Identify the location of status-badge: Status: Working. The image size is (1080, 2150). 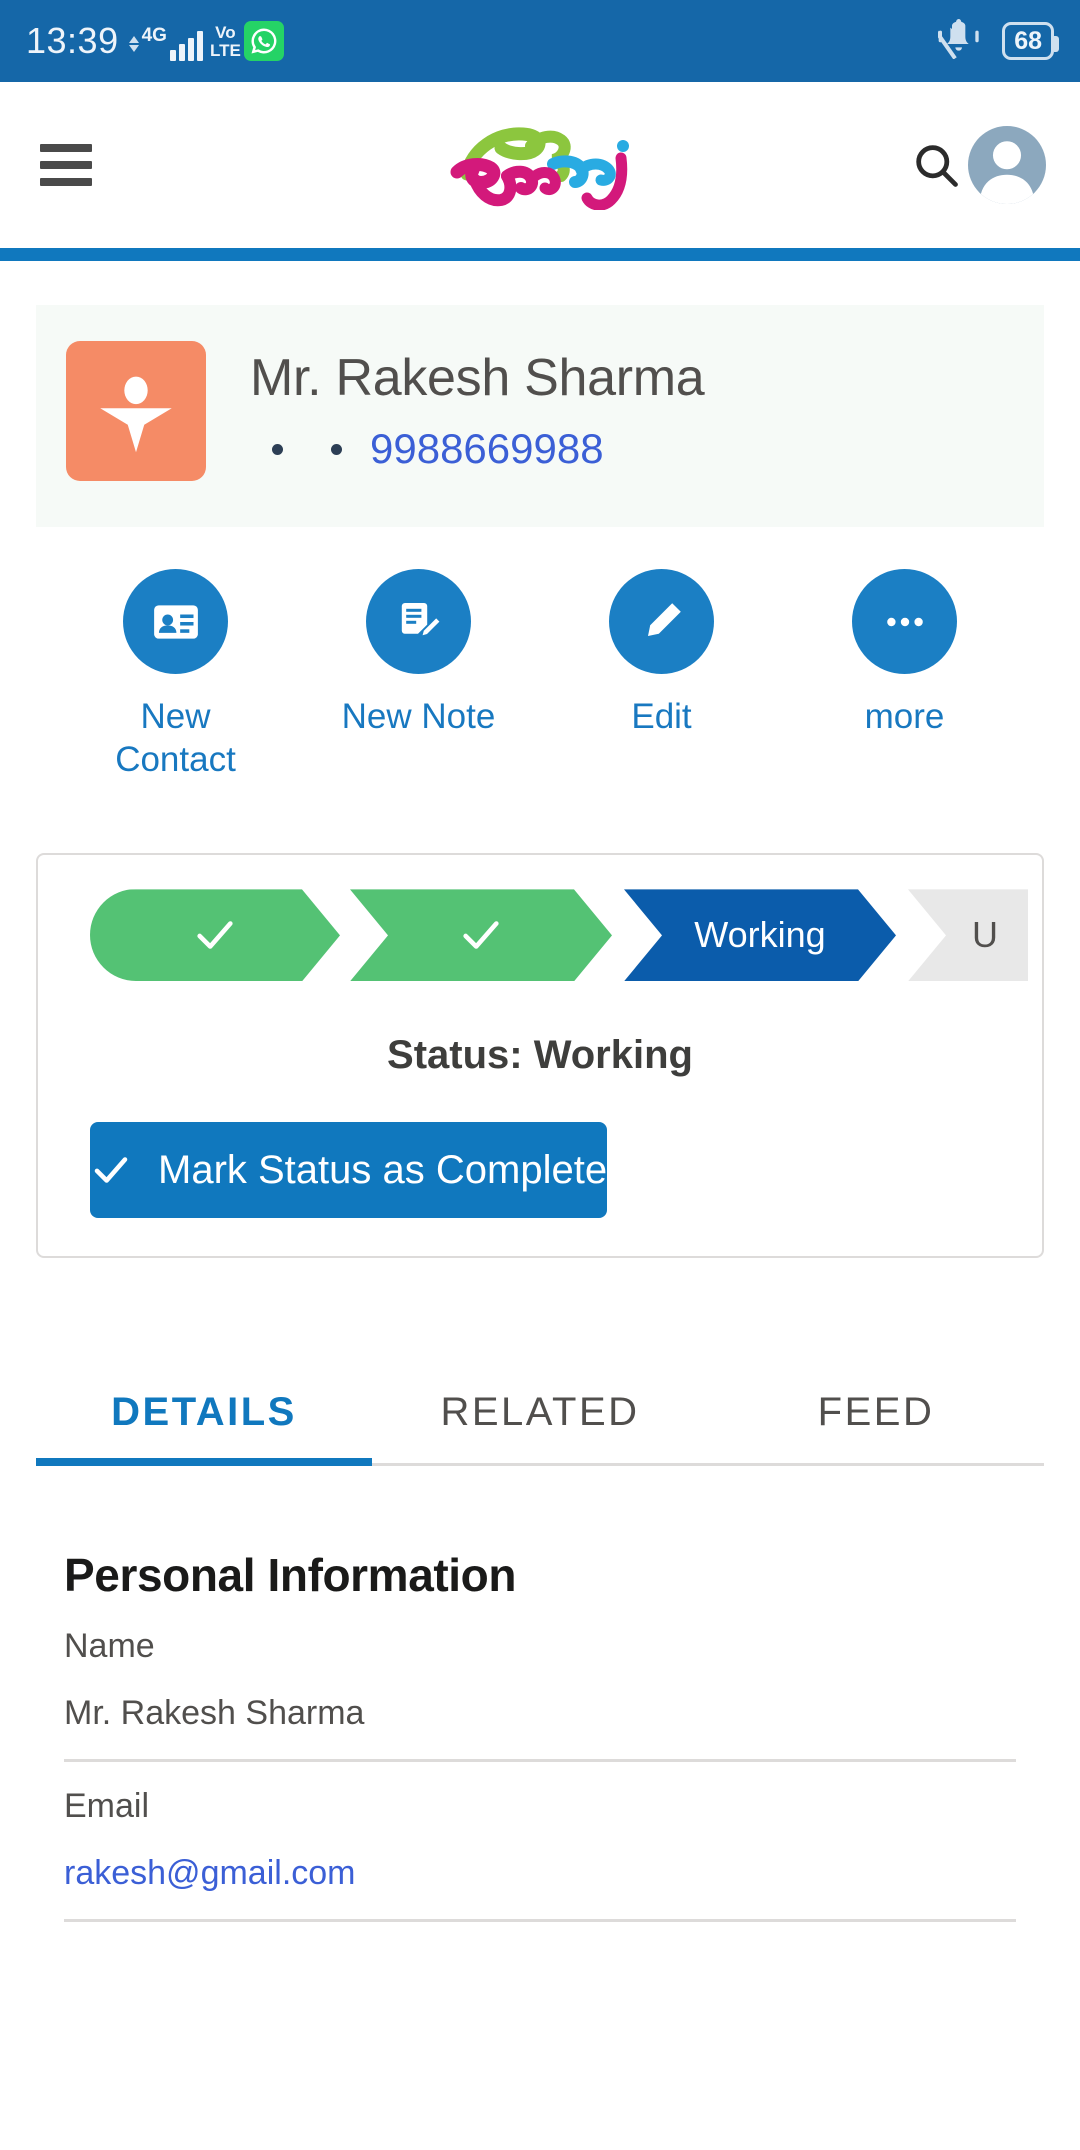
(540, 1055).